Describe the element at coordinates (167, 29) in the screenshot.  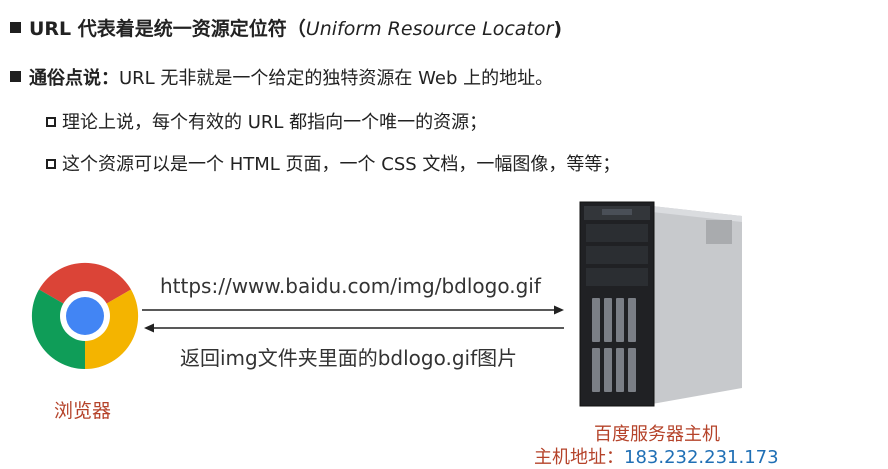
I see `heading-text: URL 代表着是统一资源定位符（` at that location.